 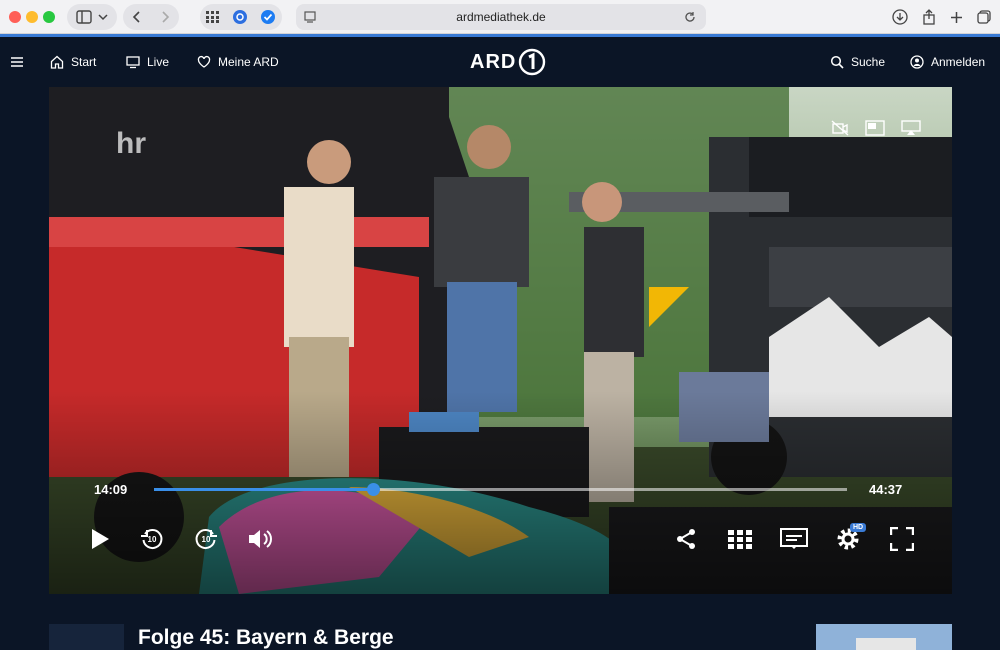 I want to click on heart-icon, so click(x=204, y=61).